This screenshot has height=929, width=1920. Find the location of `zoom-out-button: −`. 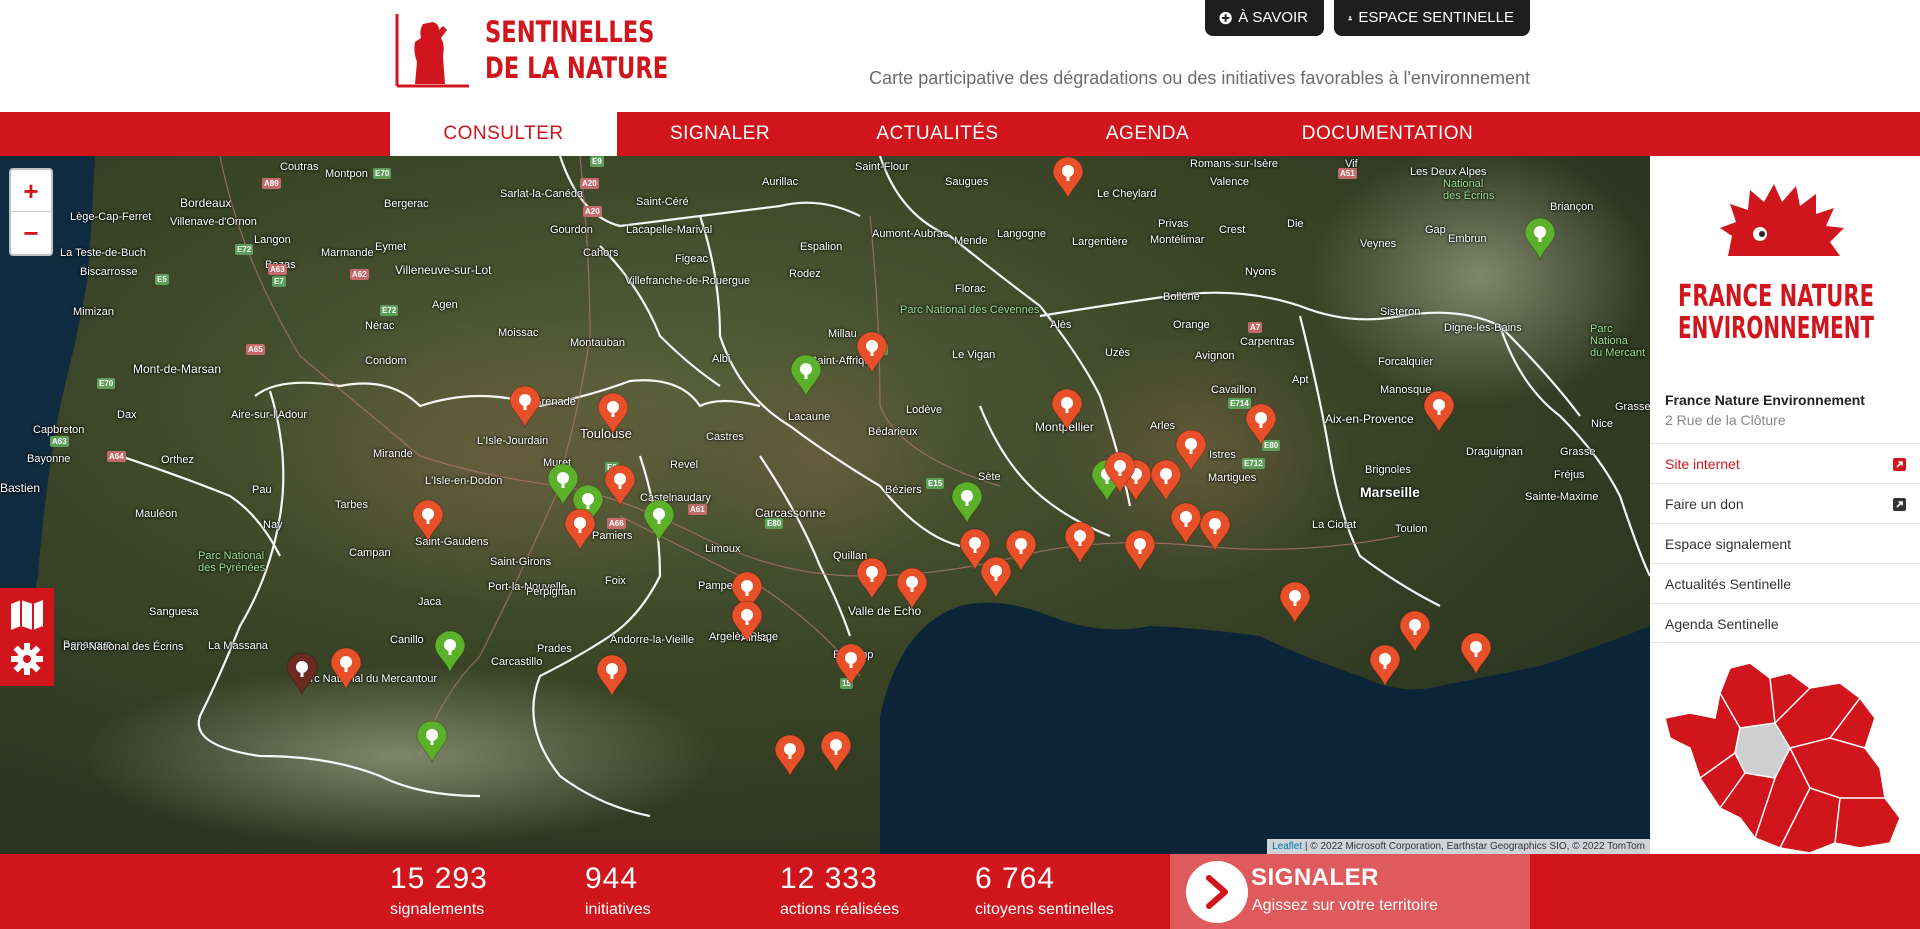

zoom-out-button: − is located at coordinates (31, 233).